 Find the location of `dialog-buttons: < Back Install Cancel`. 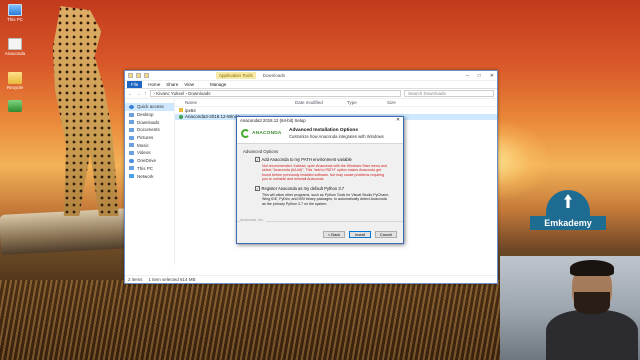

dialog-buttons: < Back Install Cancel is located at coordinates (360, 234).